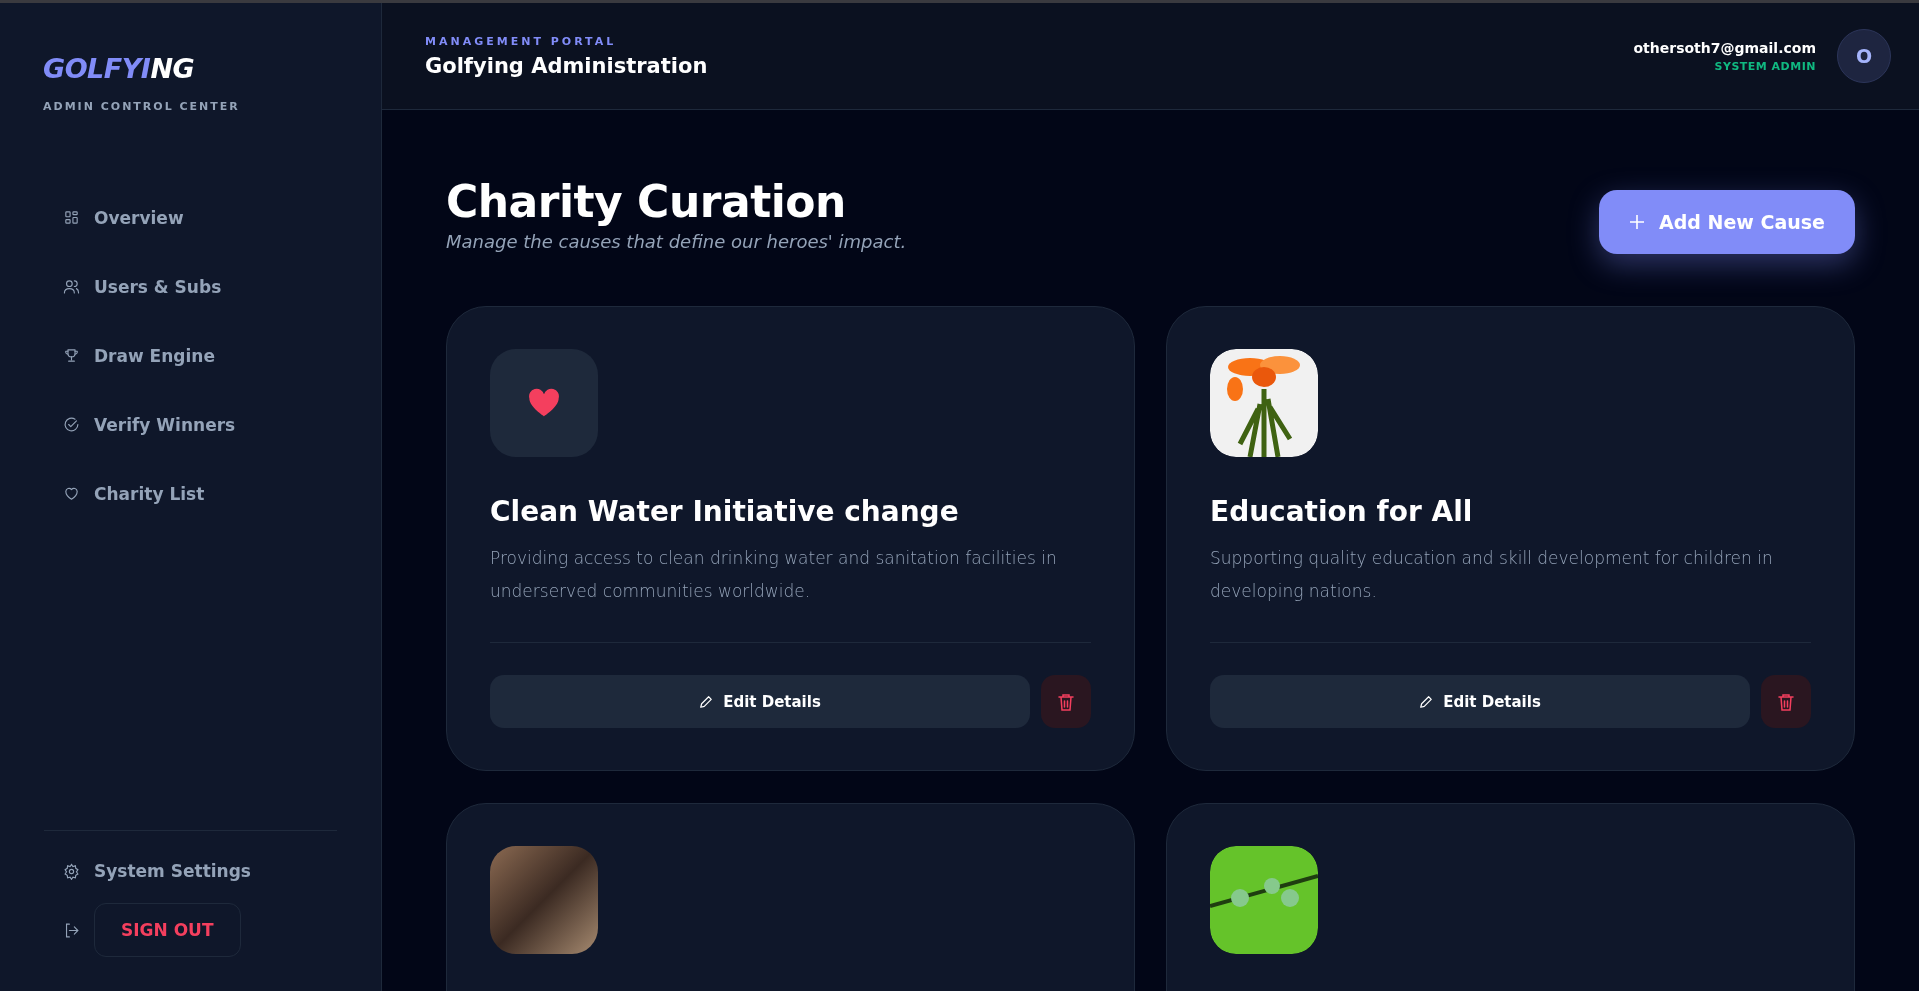 The width and height of the screenshot is (1919, 991). Describe the element at coordinates (190, 217) in the screenshot. I see `nav-item: Overview` at that location.